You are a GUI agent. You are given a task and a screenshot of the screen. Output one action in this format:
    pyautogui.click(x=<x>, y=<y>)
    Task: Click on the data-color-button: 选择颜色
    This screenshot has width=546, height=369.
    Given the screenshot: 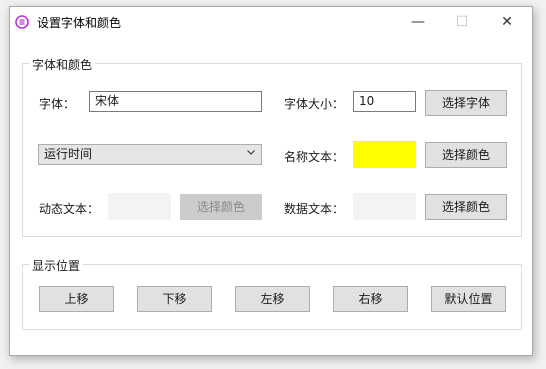 What is the action you would take?
    pyautogui.click(x=466, y=207)
    